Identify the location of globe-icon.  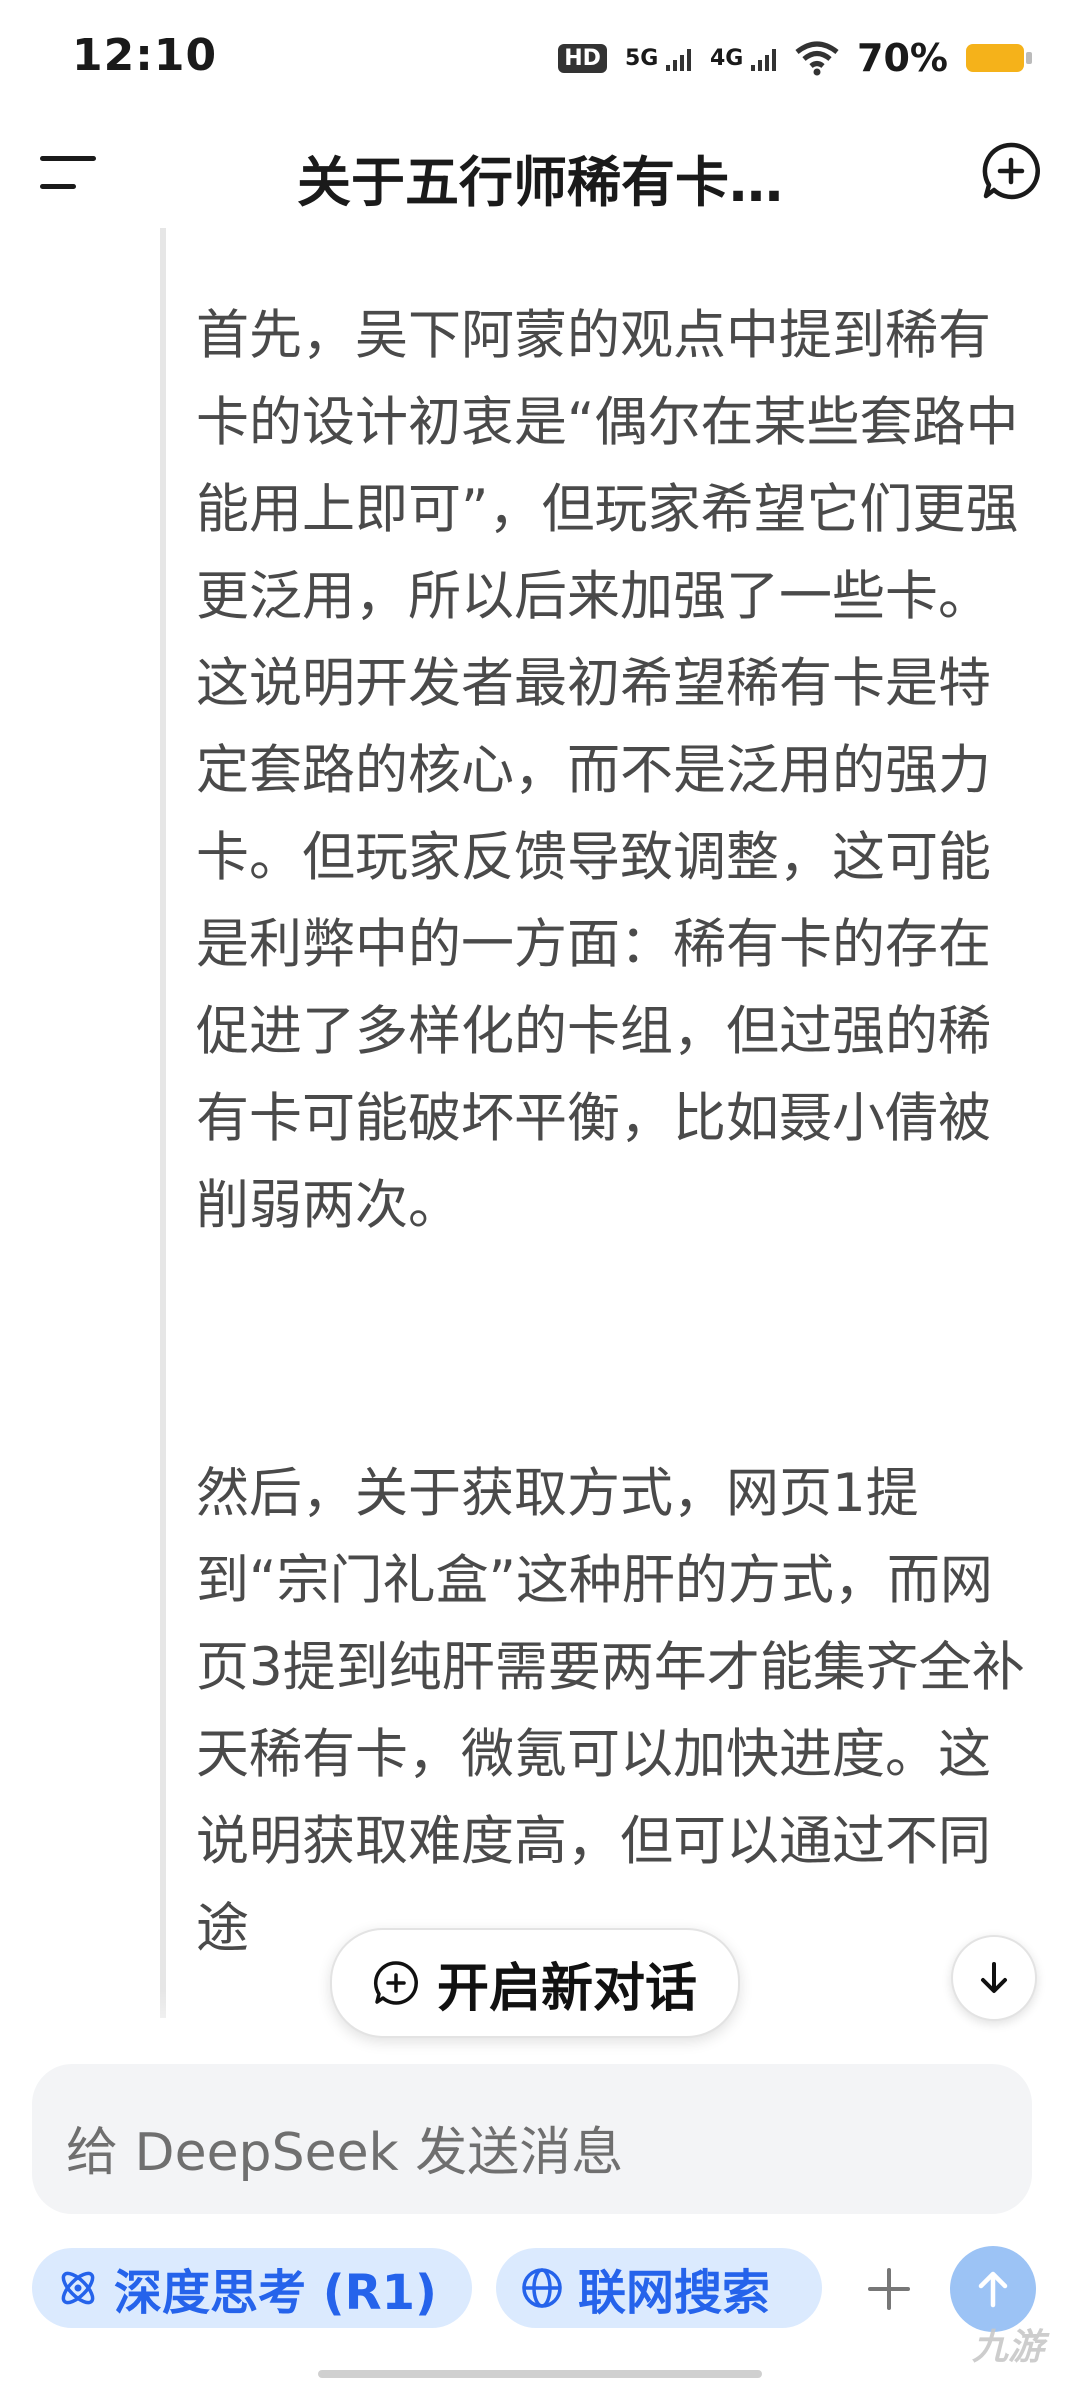
(542, 2288).